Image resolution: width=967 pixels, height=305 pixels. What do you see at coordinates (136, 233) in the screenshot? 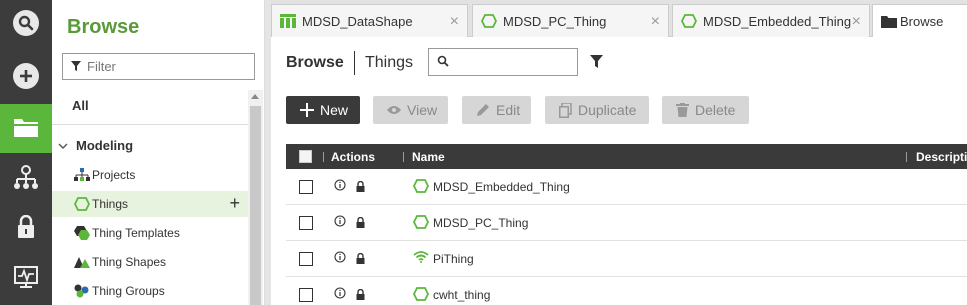
I see `sidebar-item-label: Thing Templates` at bounding box center [136, 233].